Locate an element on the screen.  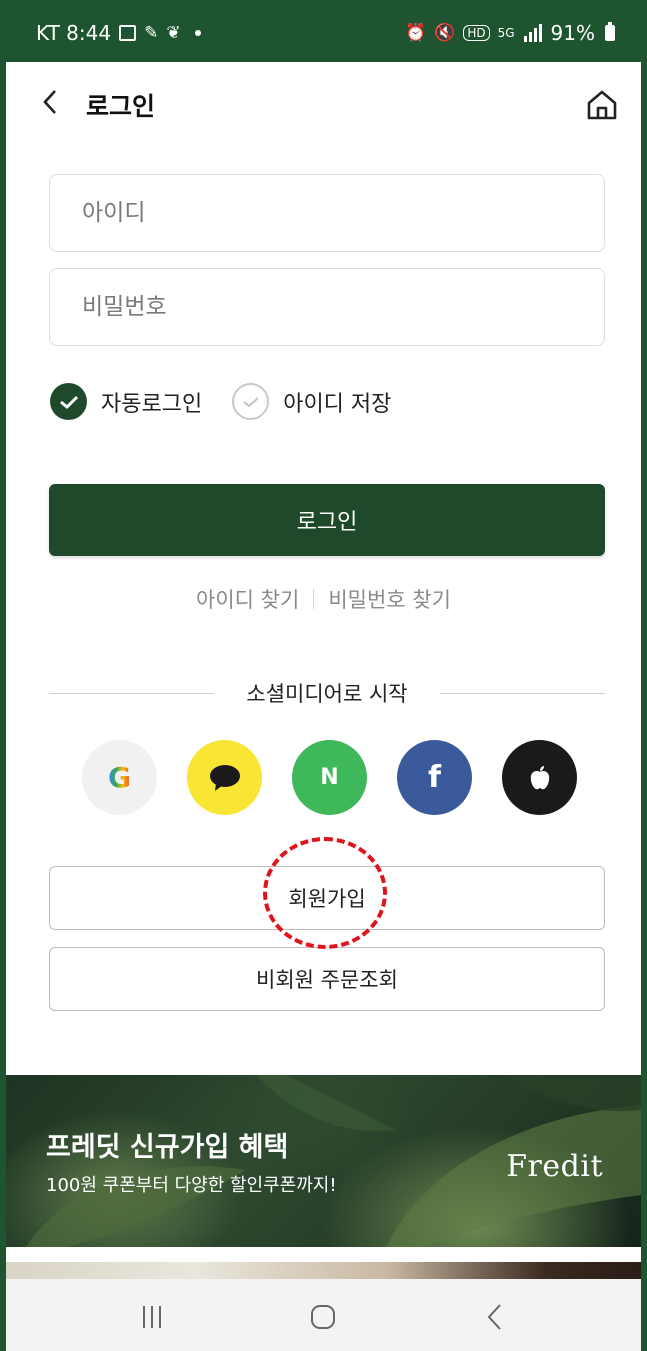
naver-login-button: N is located at coordinates (329, 777).